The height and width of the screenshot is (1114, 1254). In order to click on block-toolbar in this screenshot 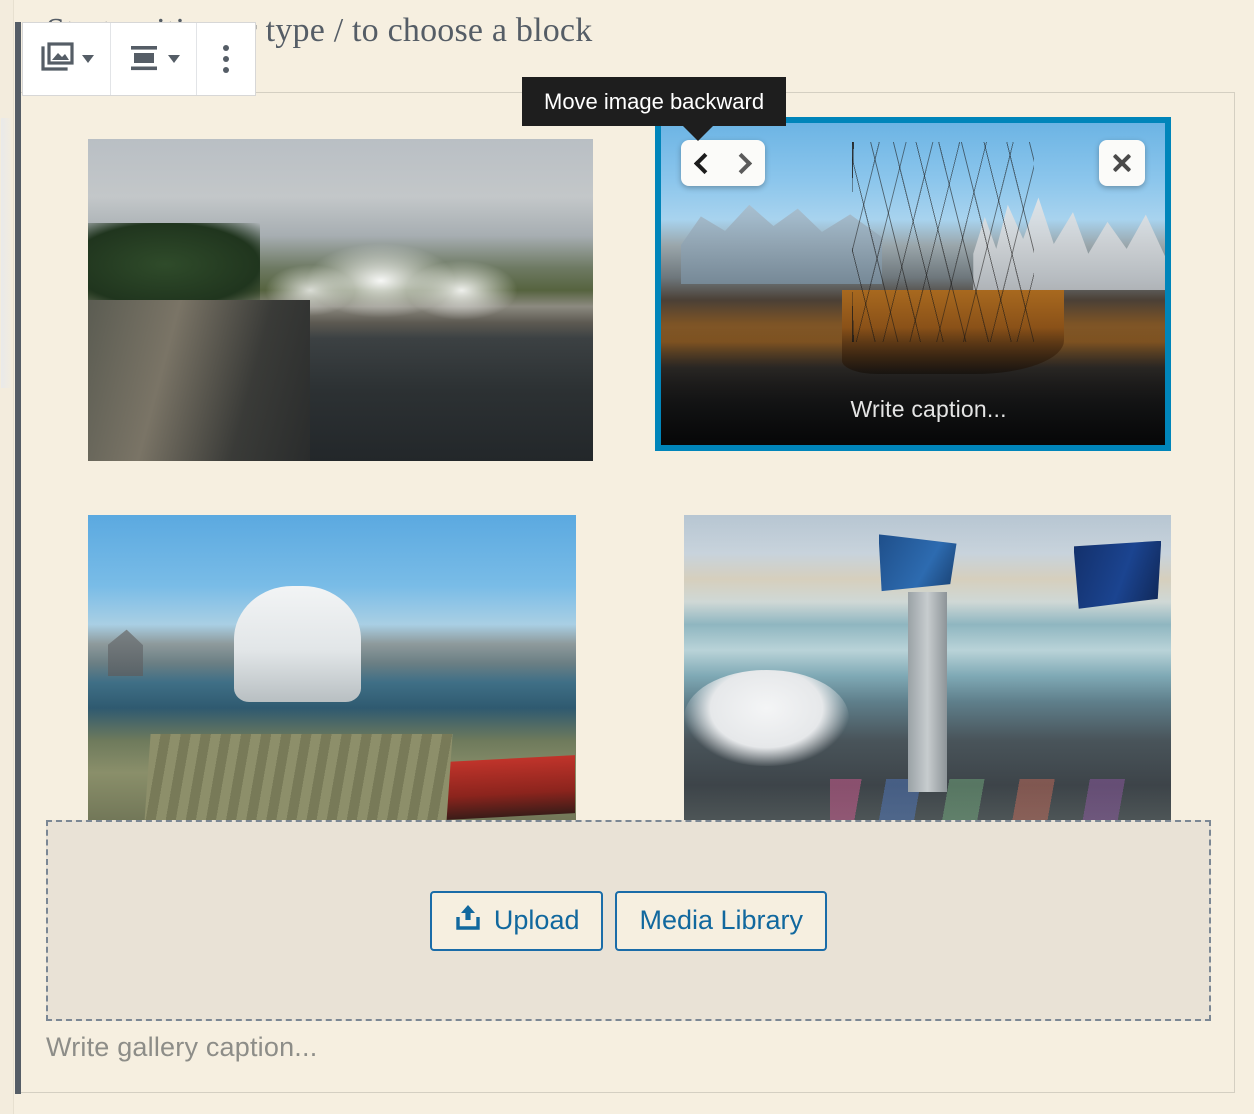, I will do `click(139, 59)`.